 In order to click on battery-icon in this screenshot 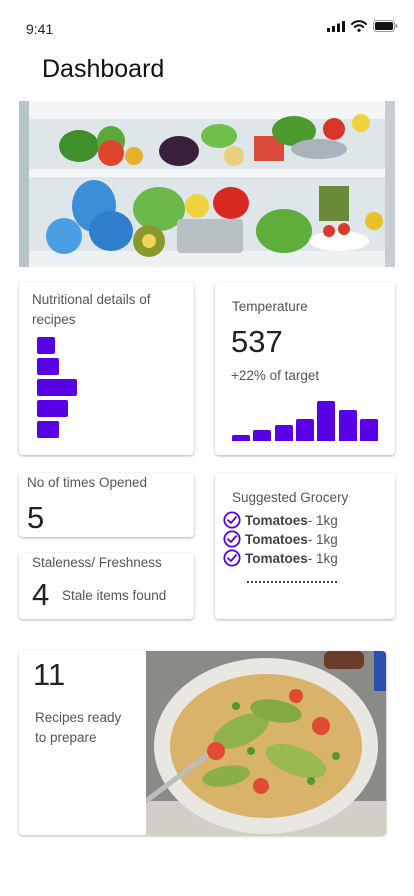, I will do `click(385, 26)`.